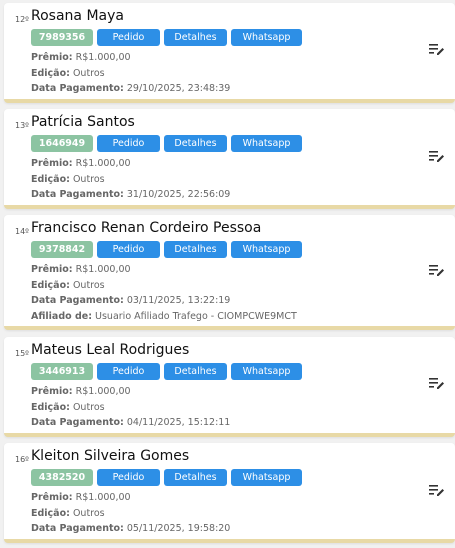 This screenshot has height=548, width=455. I want to click on code-badge: 1646949, so click(62, 143).